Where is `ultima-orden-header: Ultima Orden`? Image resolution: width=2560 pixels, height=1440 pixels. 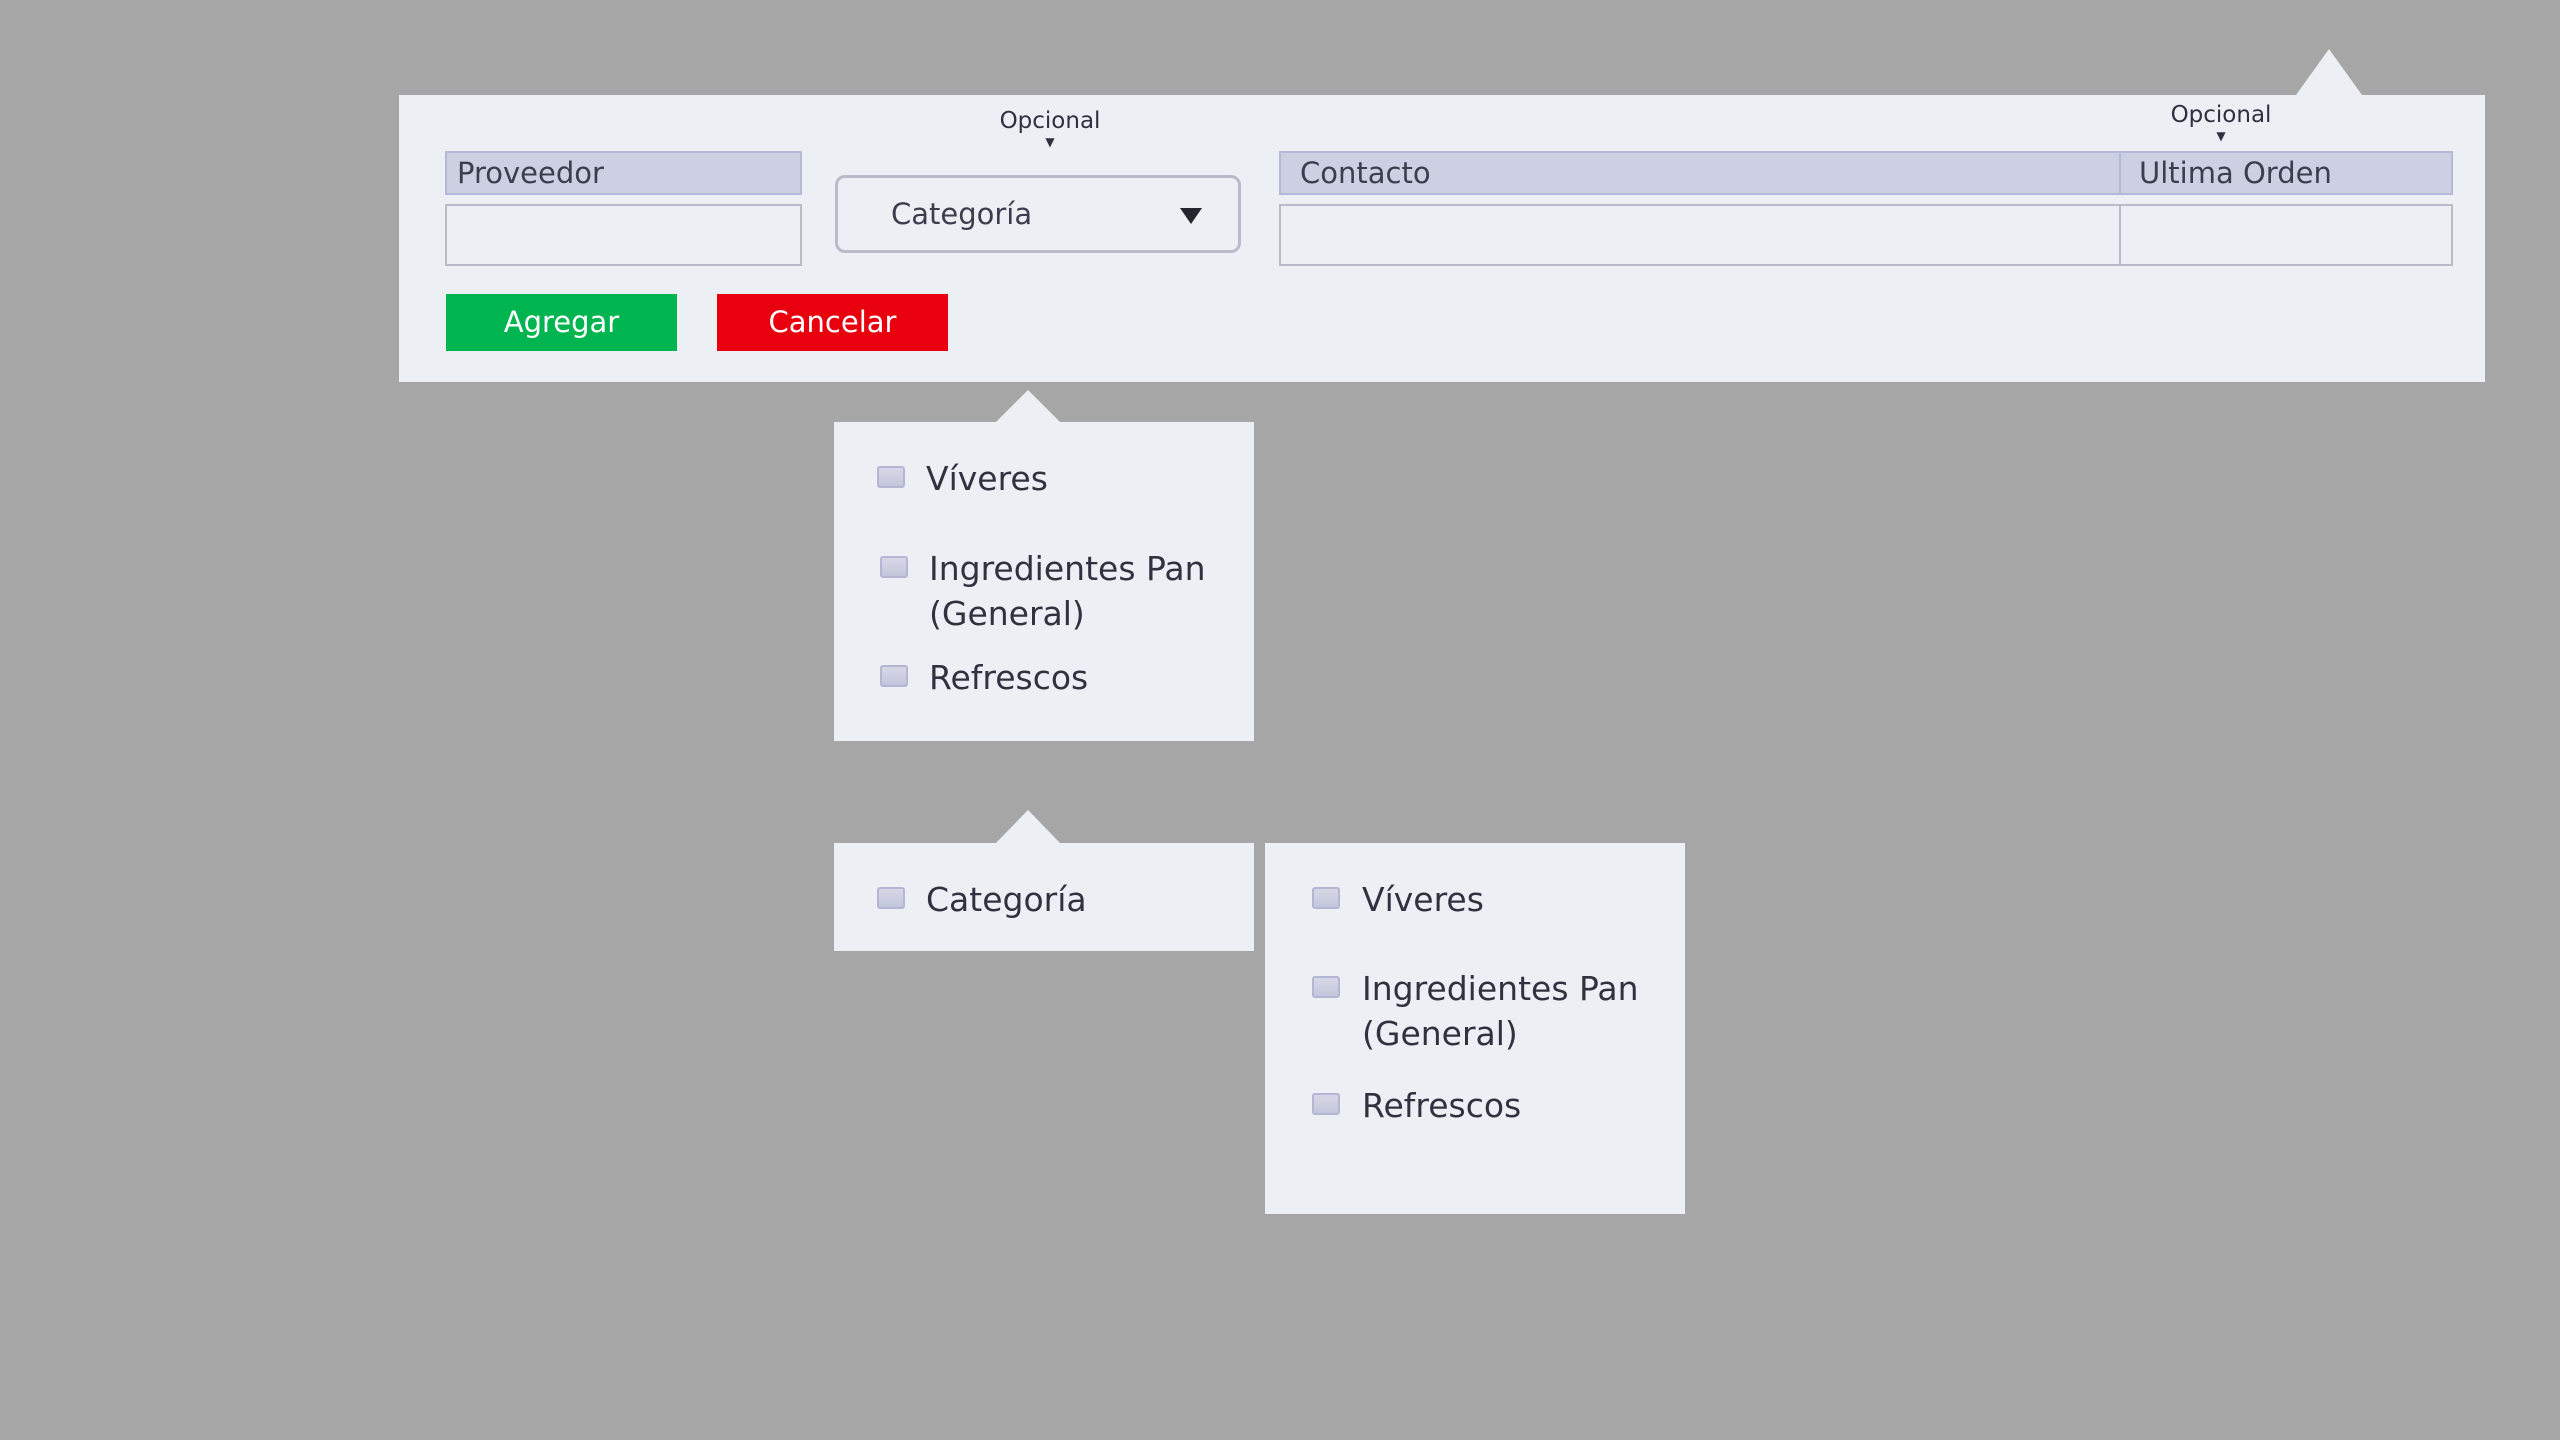
ultima-orden-header: Ultima Orden is located at coordinates (2286, 173).